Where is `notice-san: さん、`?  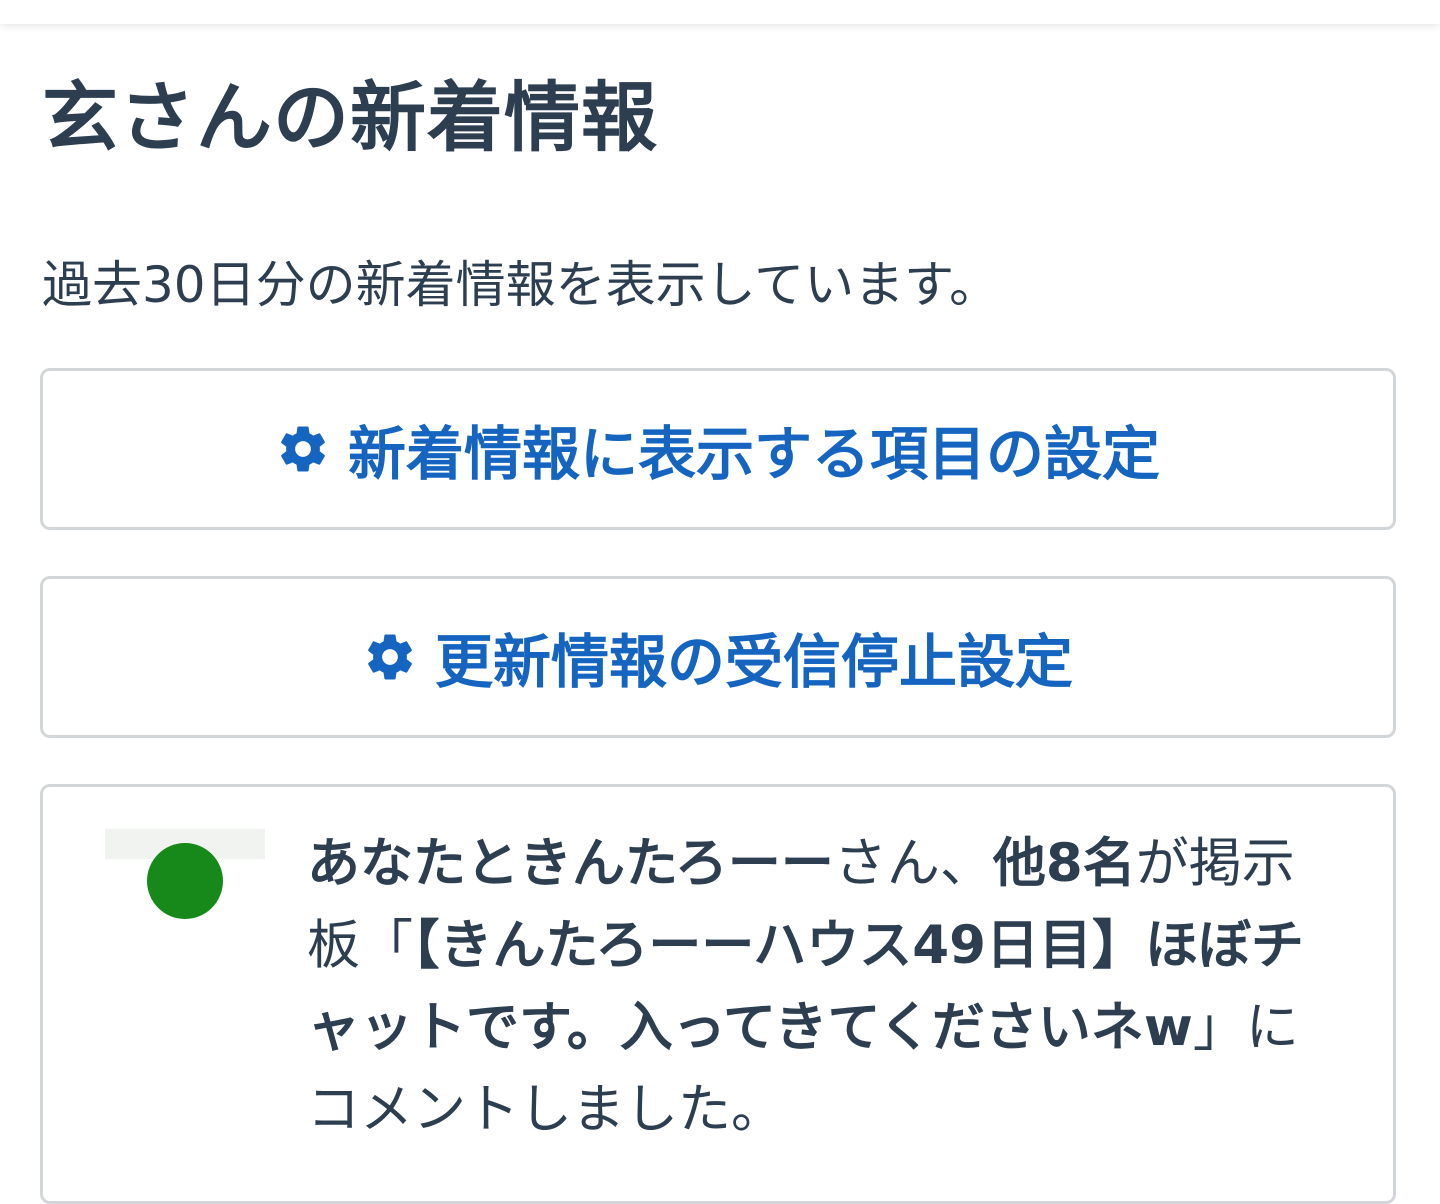 notice-san: さん、 is located at coordinates (913, 863).